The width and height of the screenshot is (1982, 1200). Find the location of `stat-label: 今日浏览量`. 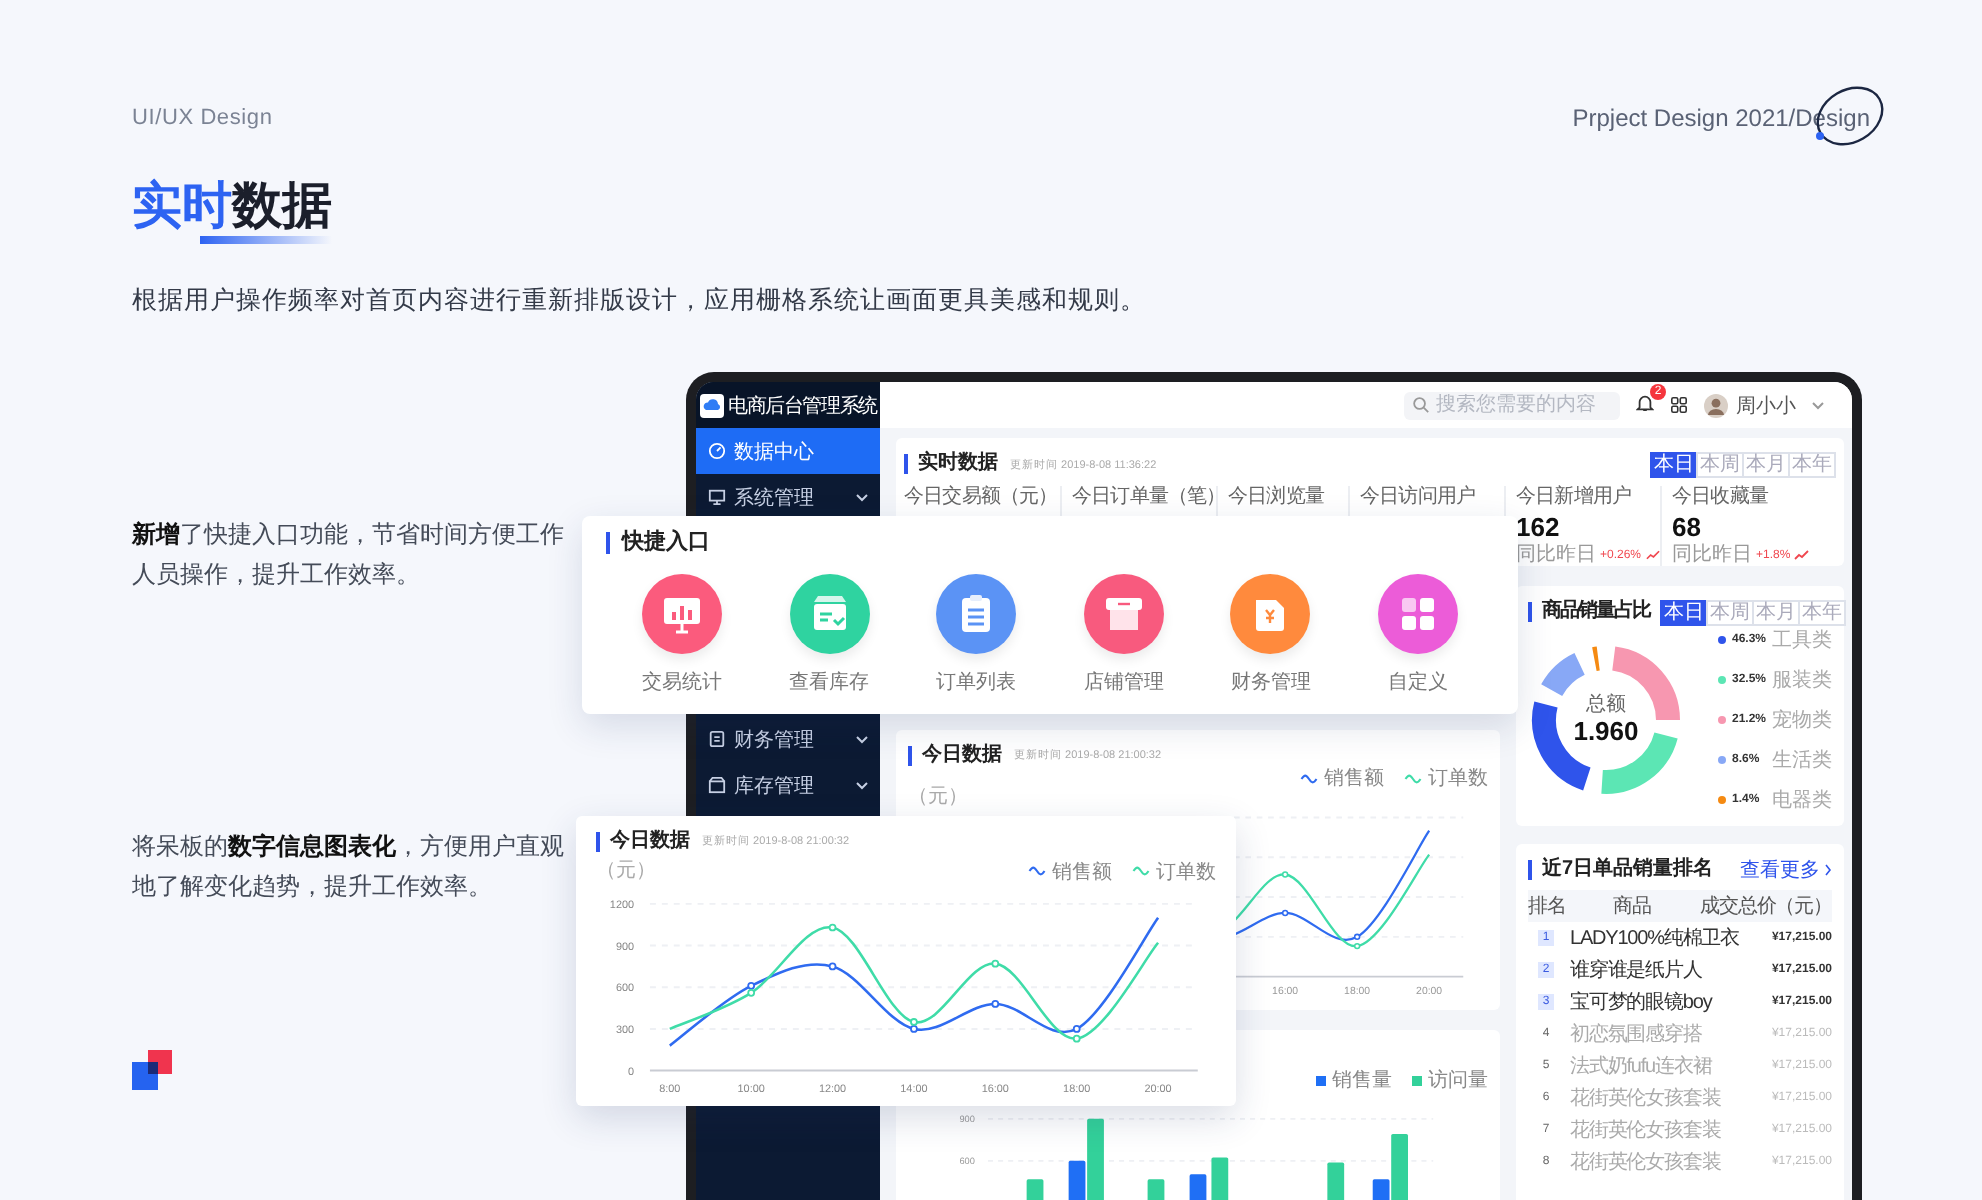

stat-label: 今日浏览量 is located at coordinates (1277, 497).